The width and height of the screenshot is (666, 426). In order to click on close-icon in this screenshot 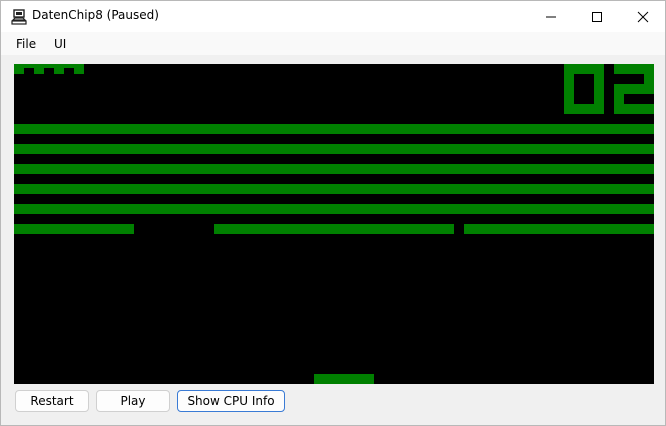, I will do `click(643, 17)`.